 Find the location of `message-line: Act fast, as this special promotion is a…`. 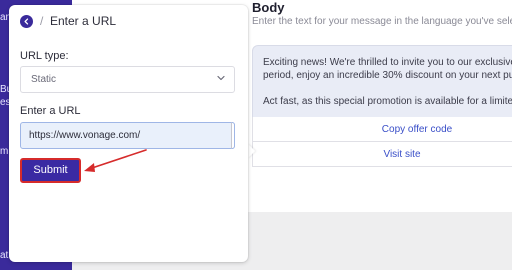

message-line: Act fast, as this special promotion is a… is located at coordinates (387, 101).